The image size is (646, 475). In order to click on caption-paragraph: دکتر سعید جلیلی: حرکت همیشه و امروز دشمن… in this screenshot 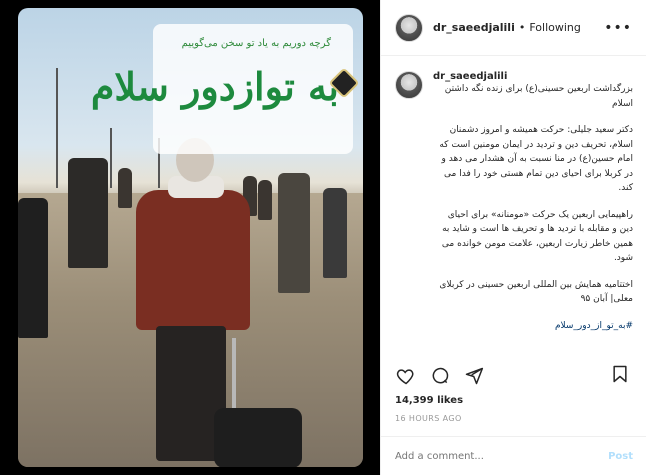, I will do `click(536, 159)`.